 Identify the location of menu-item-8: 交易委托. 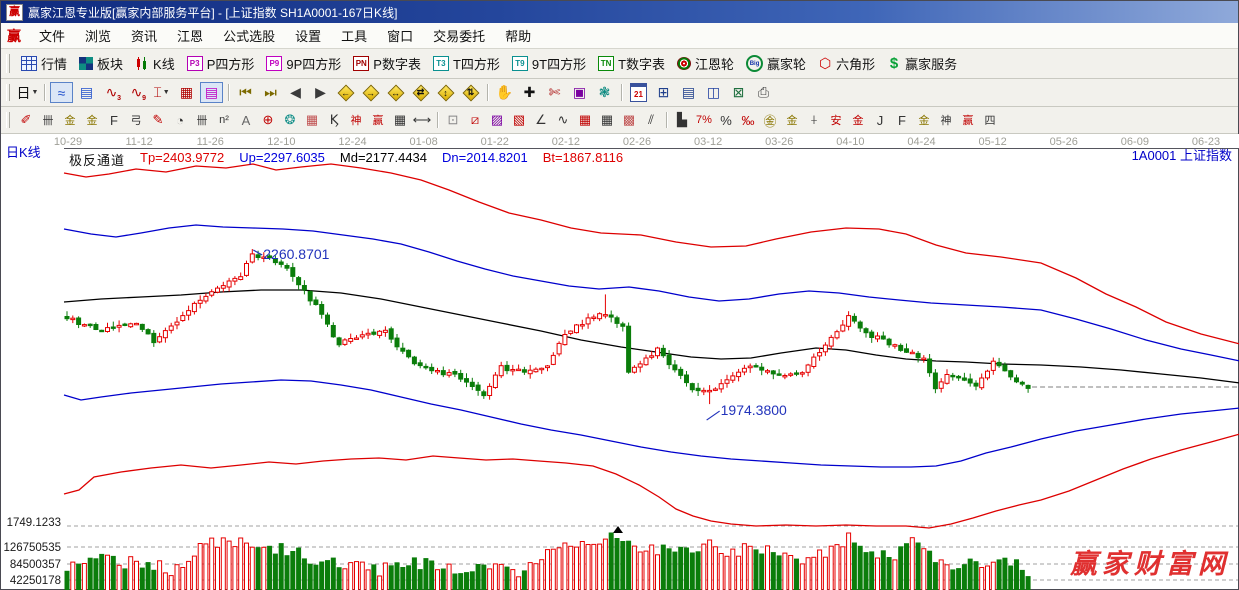
(459, 35).